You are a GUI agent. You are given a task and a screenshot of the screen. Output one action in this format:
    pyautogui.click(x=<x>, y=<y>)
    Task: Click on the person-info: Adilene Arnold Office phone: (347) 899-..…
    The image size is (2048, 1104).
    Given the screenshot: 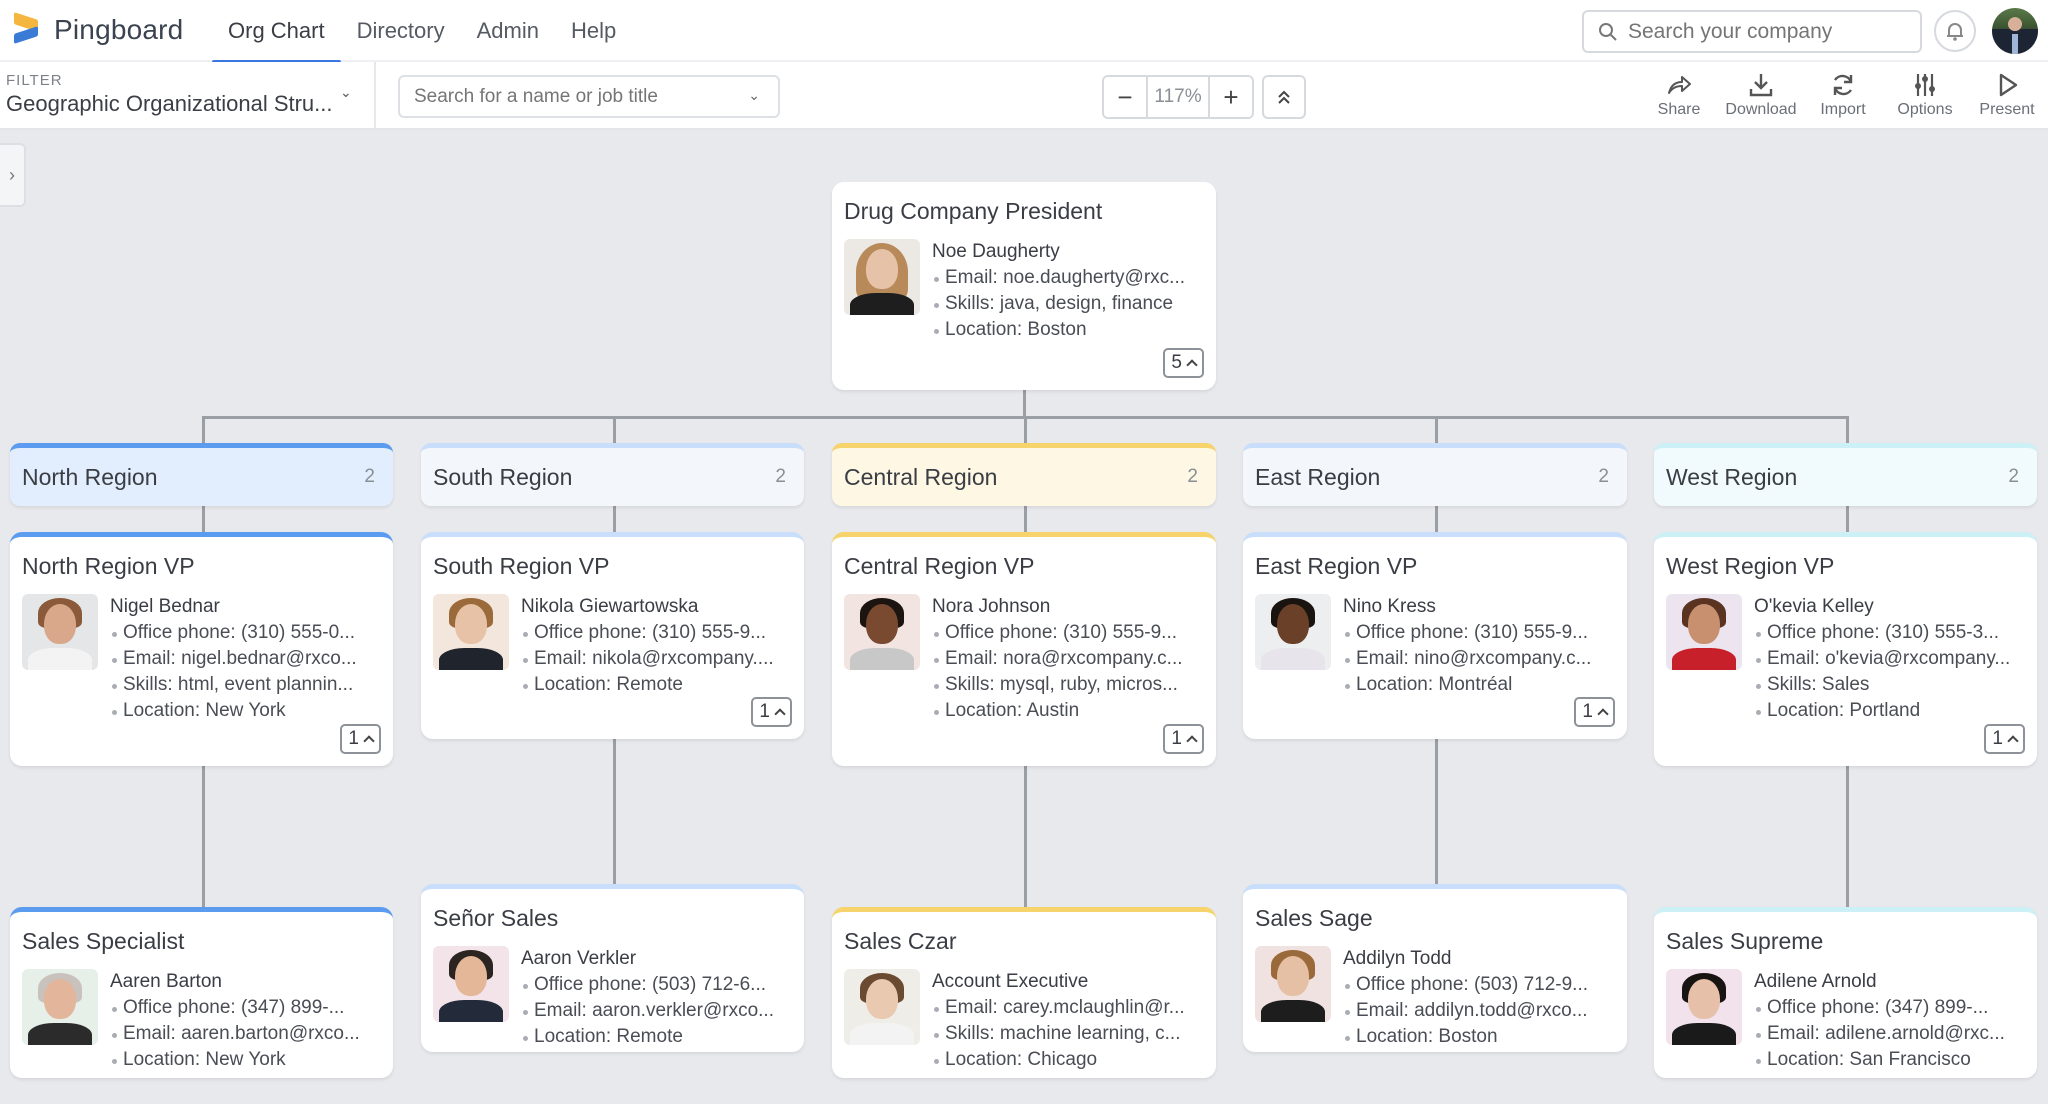 What is the action you would take?
    pyautogui.click(x=1879, y=1021)
    